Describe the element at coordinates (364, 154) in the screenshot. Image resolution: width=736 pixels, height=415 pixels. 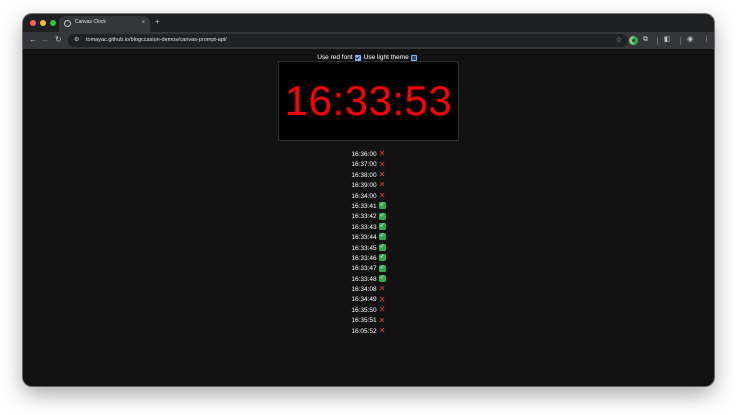
I see `prediction-time: 16:36:00` at that location.